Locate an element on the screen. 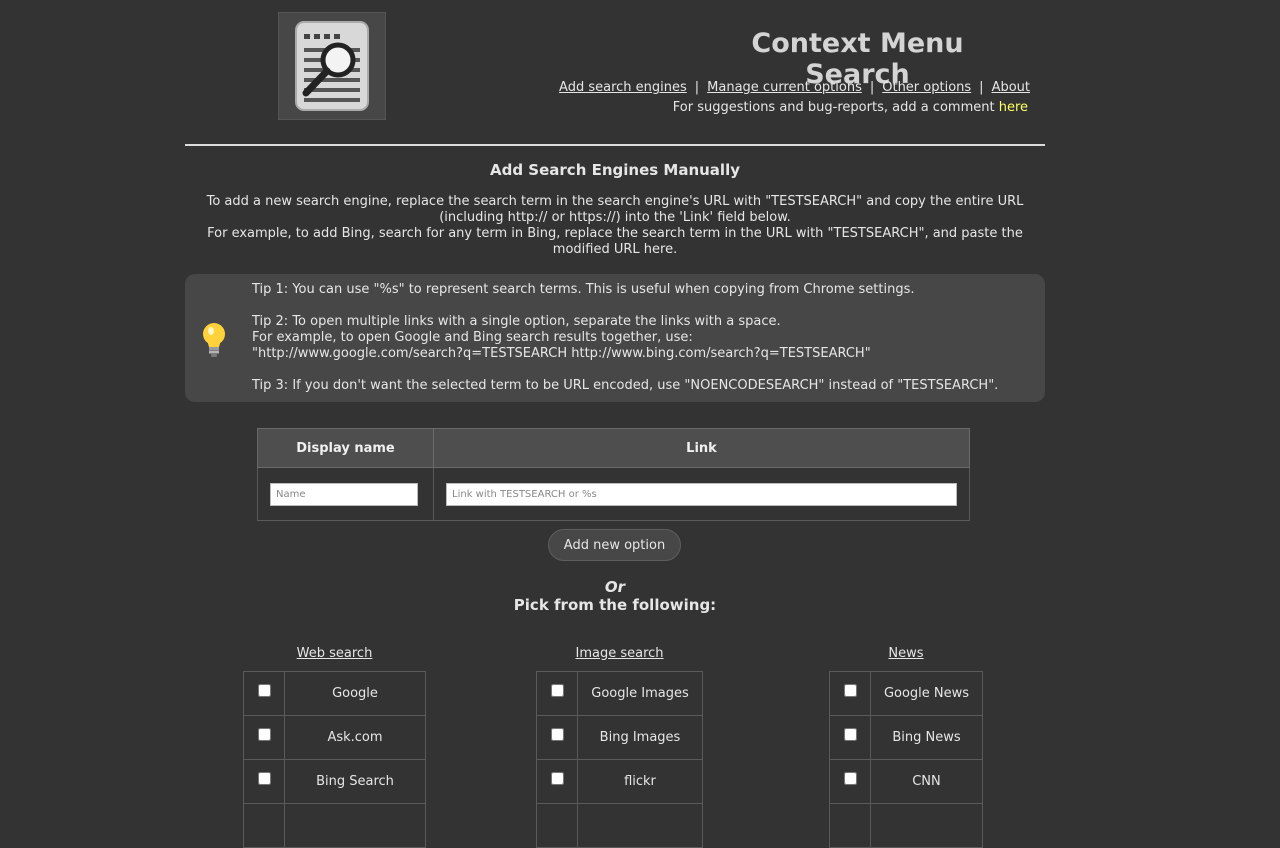 This screenshot has height=848, width=1280. list-item: Ask.com is located at coordinates (334, 737).